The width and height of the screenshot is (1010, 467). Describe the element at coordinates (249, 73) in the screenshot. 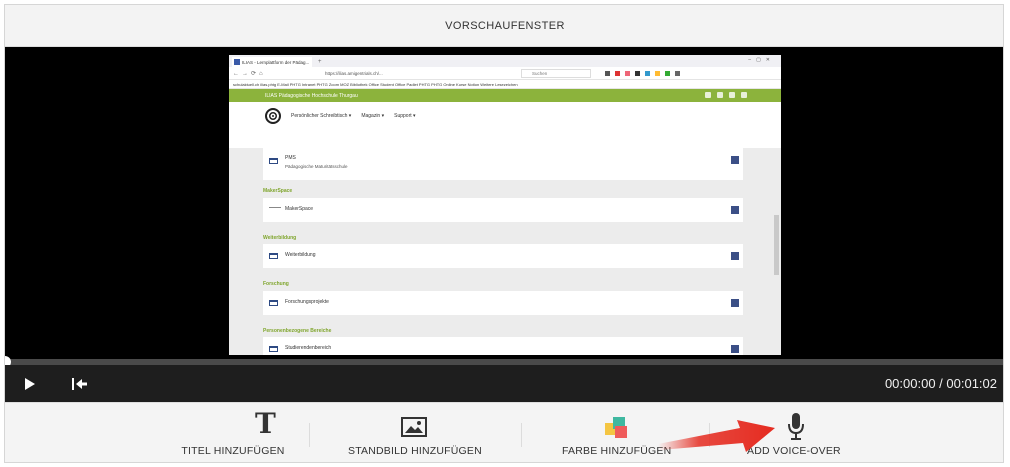

I see `browser-nav-icons: ←→⟳⌂` at that location.